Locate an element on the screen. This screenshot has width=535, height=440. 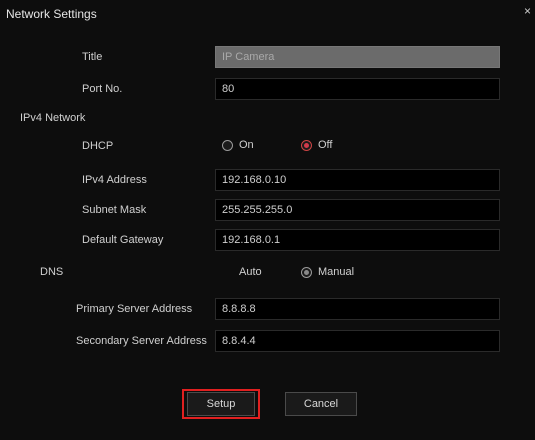
dhcp-off-radio: Off is located at coordinates (316, 145).